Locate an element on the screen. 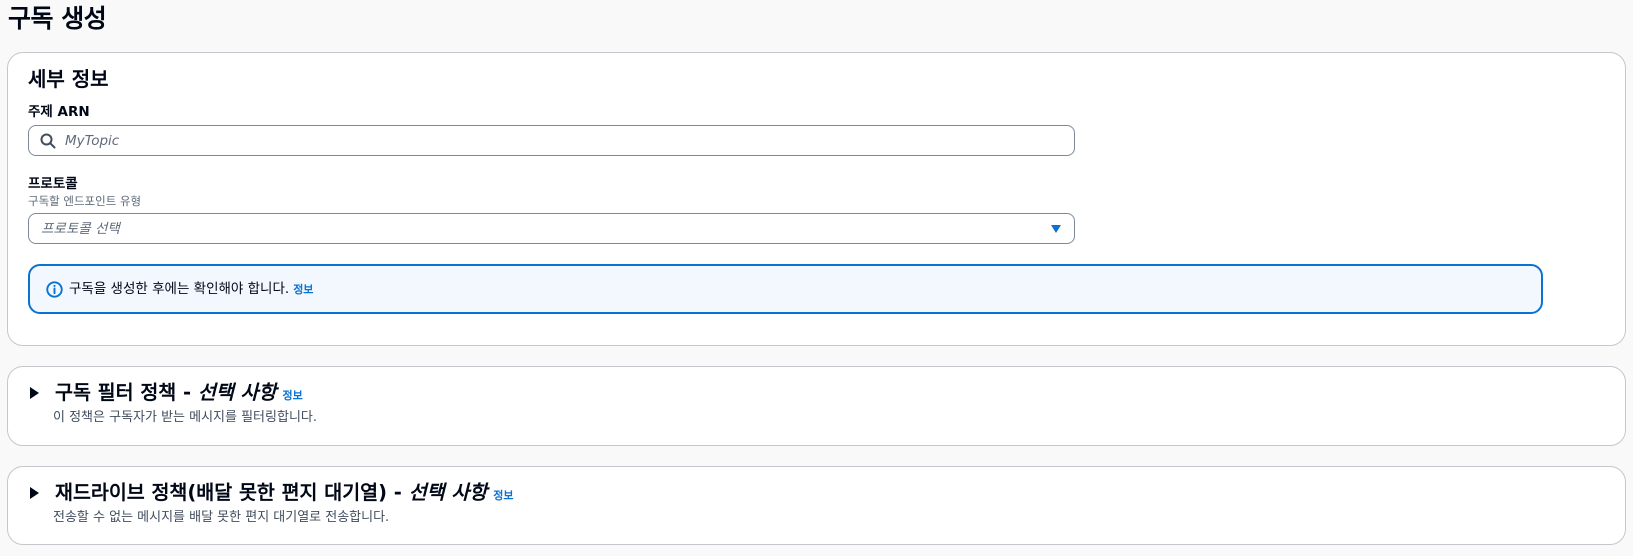 The image size is (1633, 556). protocol-select-placeholder: 프로토콜 선택 is located at coordinates (80, 229).